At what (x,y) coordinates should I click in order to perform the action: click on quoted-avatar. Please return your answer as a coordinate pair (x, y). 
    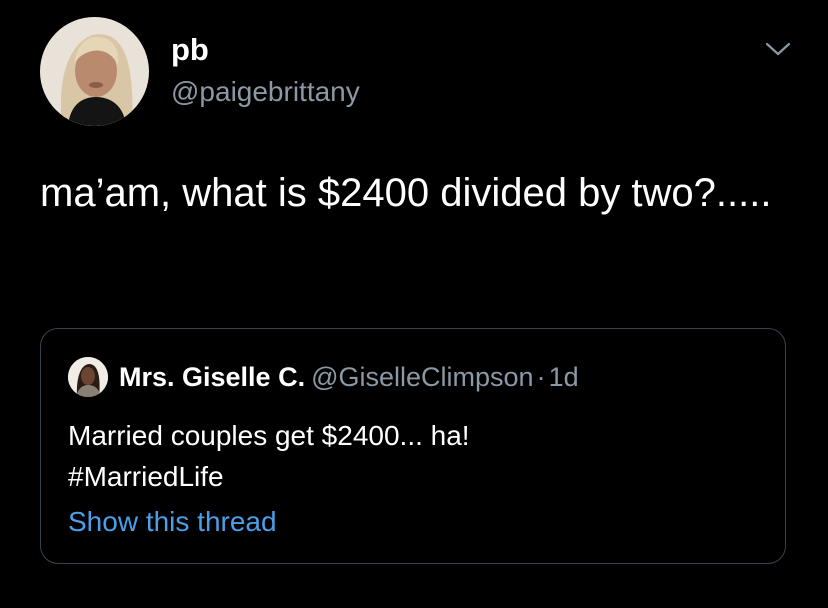
    Looking at the image, I should click on (88, 377).